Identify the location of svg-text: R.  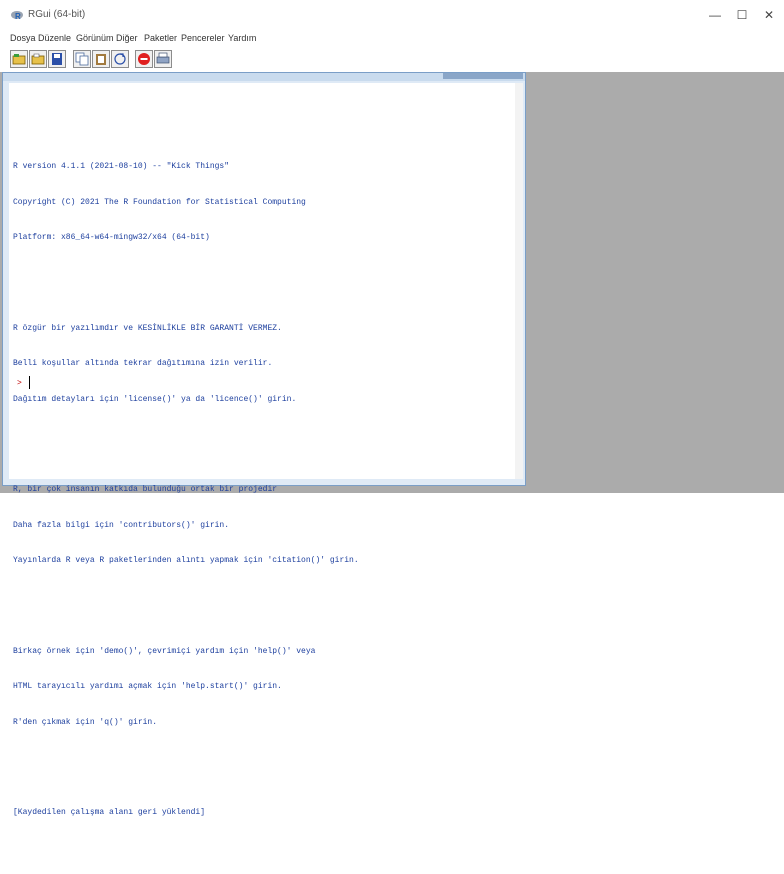
(18, 16).